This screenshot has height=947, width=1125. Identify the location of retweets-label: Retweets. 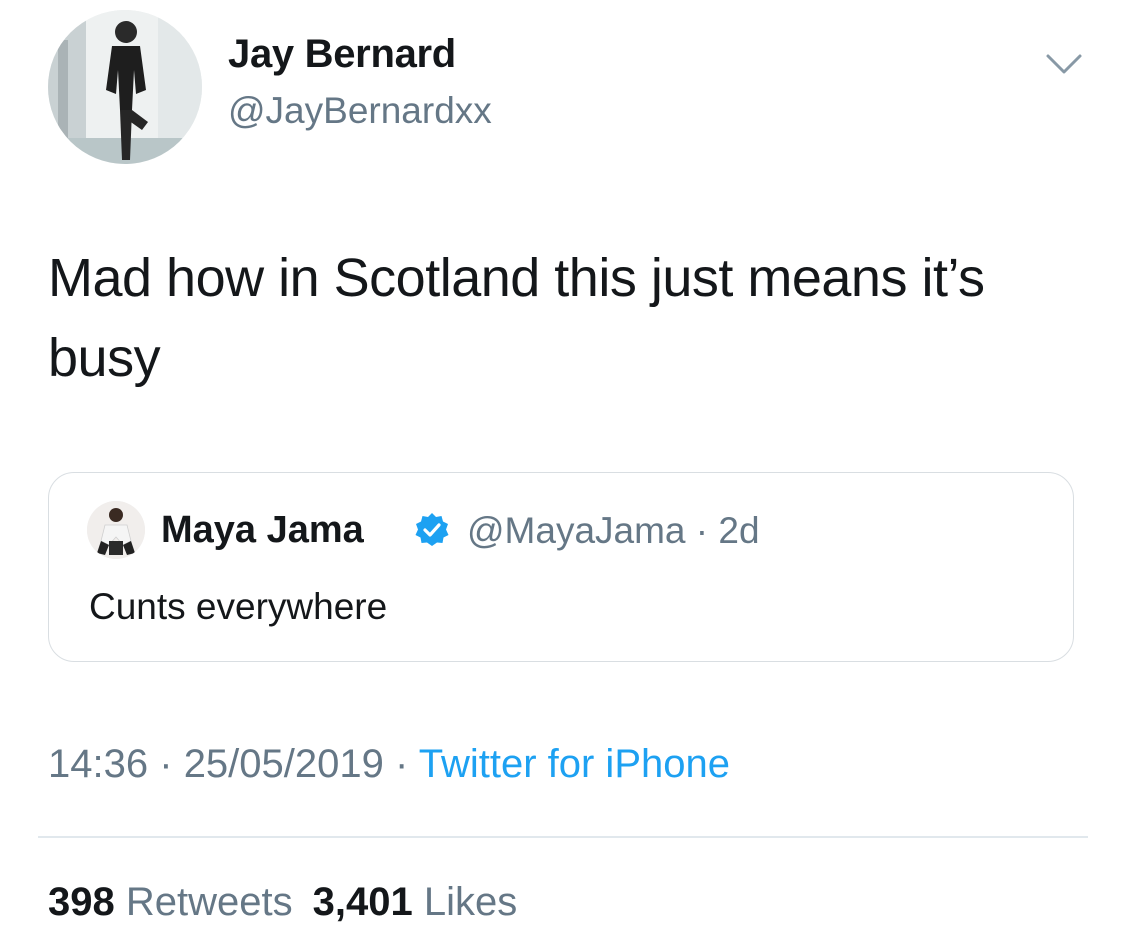
(209, 902).